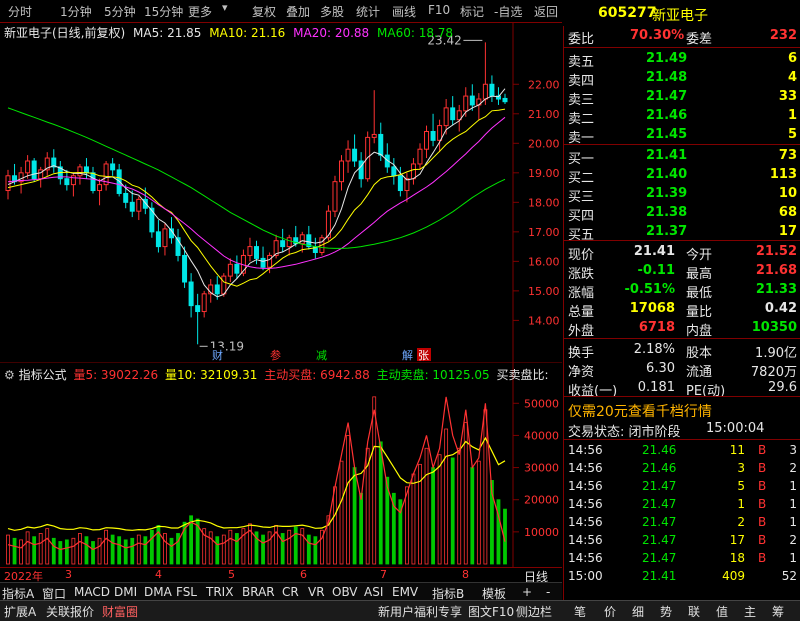 Image resolution: width=800 pixels, height=621 pixels. I want to click on tab-fsl: FSL, so click(186, 592).